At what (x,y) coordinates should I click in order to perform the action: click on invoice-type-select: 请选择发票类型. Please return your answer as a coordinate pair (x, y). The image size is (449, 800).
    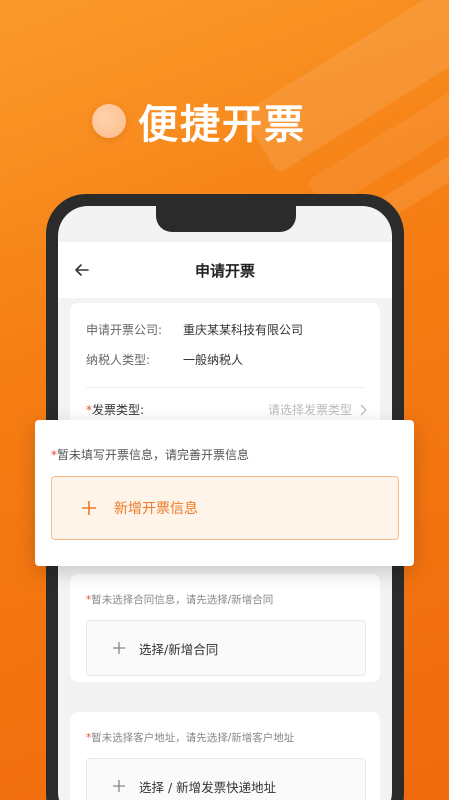
    Looking at the image, I should click on (318, 409).